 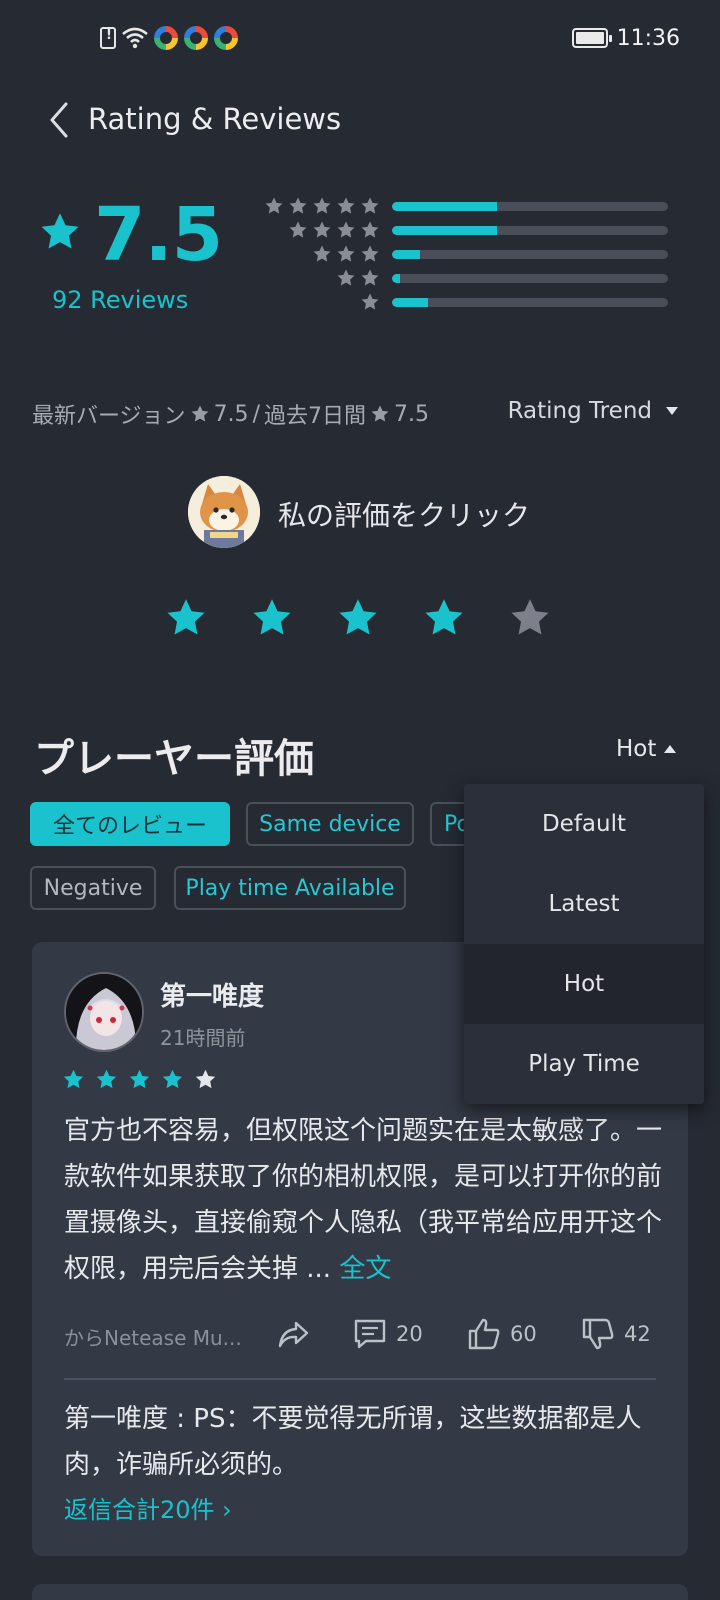 I want to click on distribution-row-5-star, so click(x=459, y=206).